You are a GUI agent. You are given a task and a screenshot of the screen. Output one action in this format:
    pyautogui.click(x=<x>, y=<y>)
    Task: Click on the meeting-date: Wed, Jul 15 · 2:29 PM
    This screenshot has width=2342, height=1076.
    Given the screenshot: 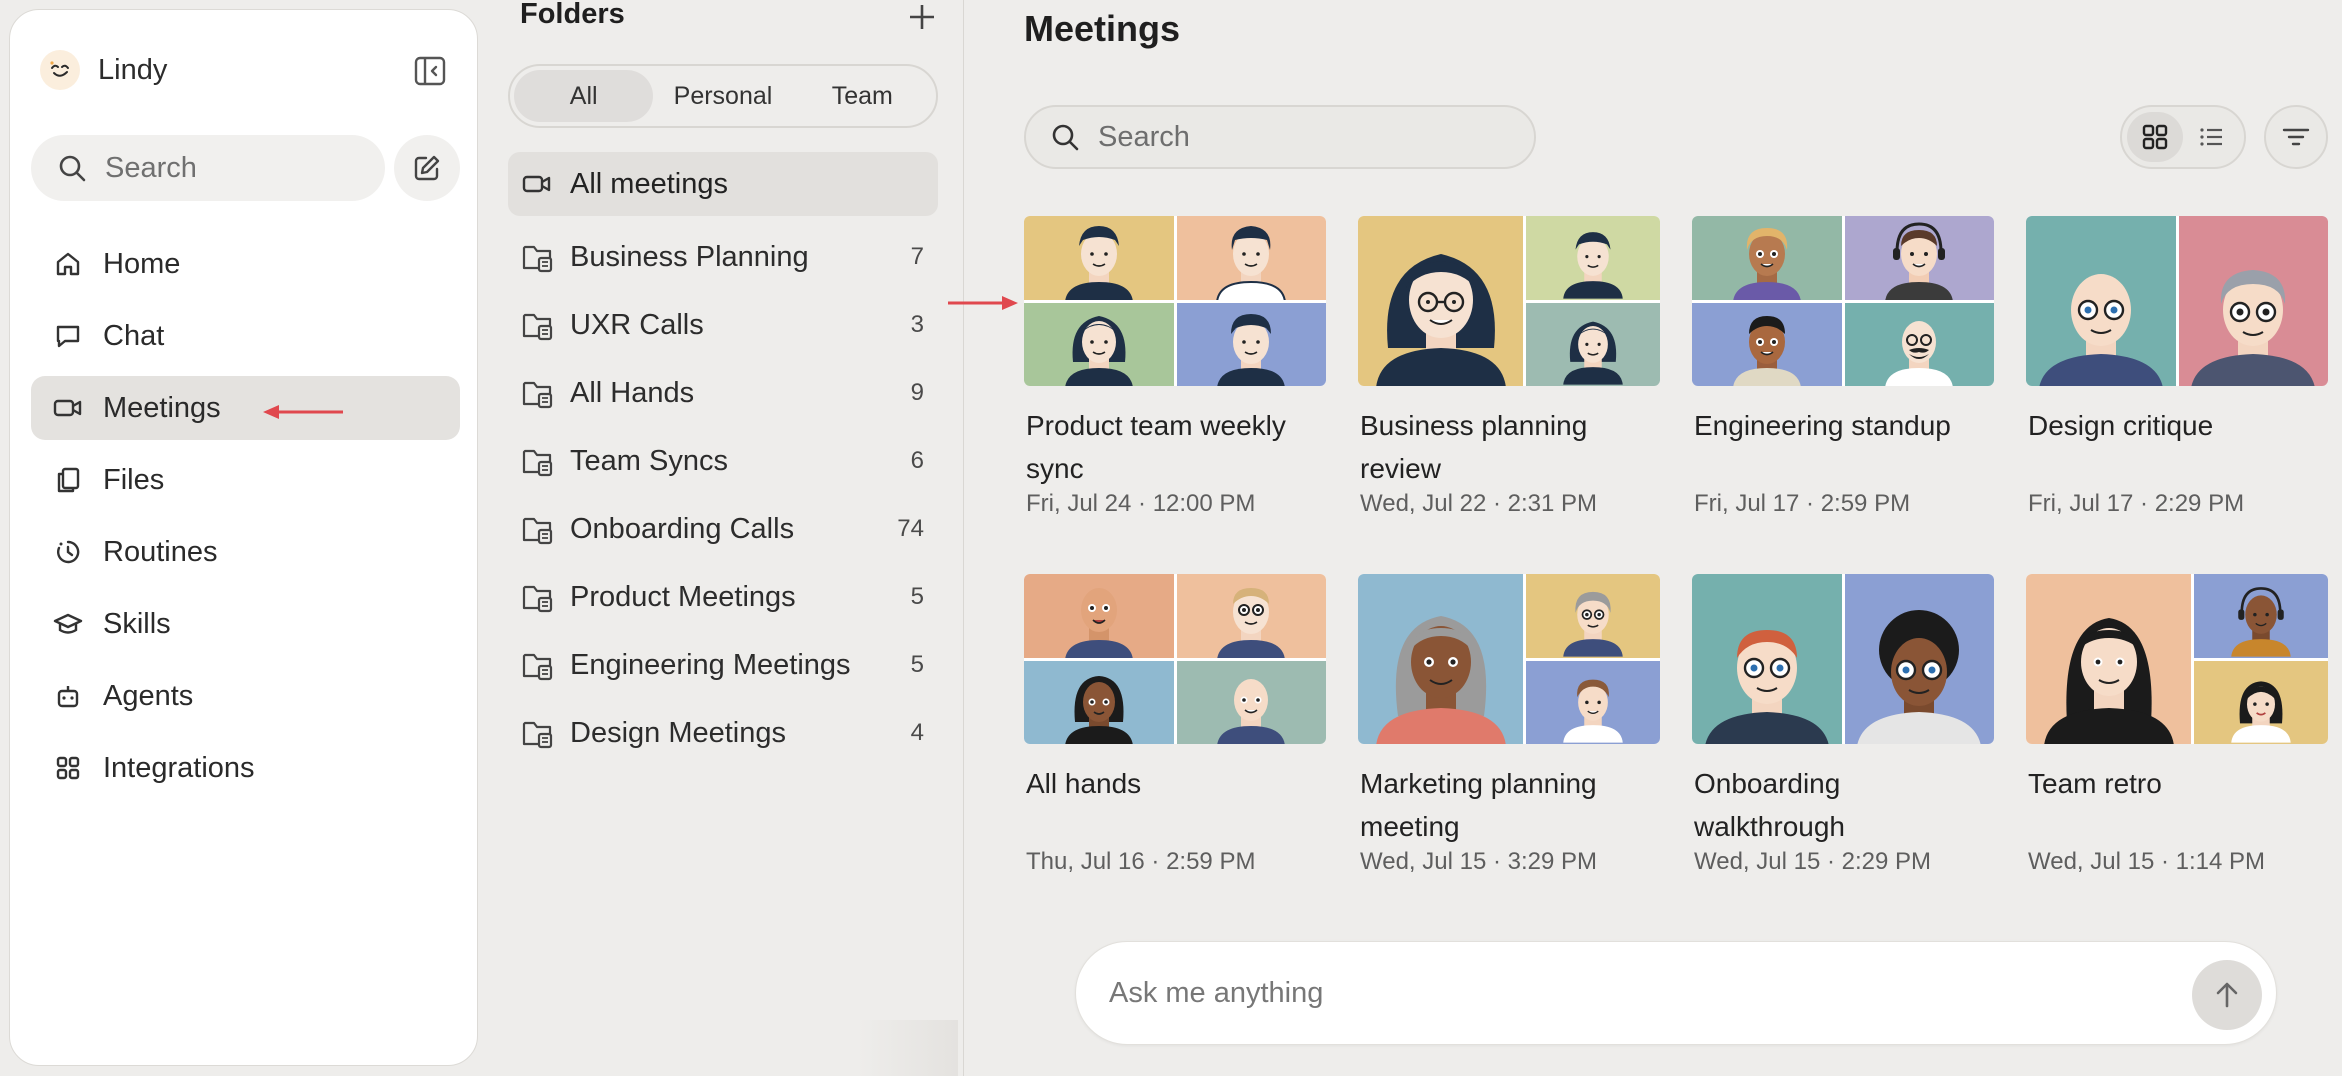 What is the action you would take?
    pyautogui.click(x=1812, y=861)
    